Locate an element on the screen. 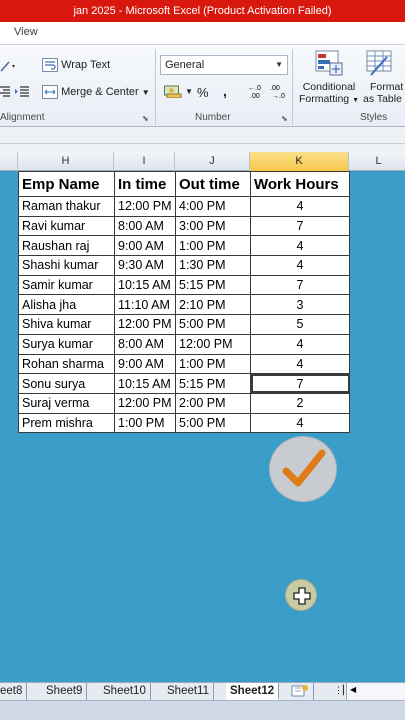 The width and height of the screenshot is (405, 720). chevron-down-icon: ▼ is located at coordinates (145, 92).